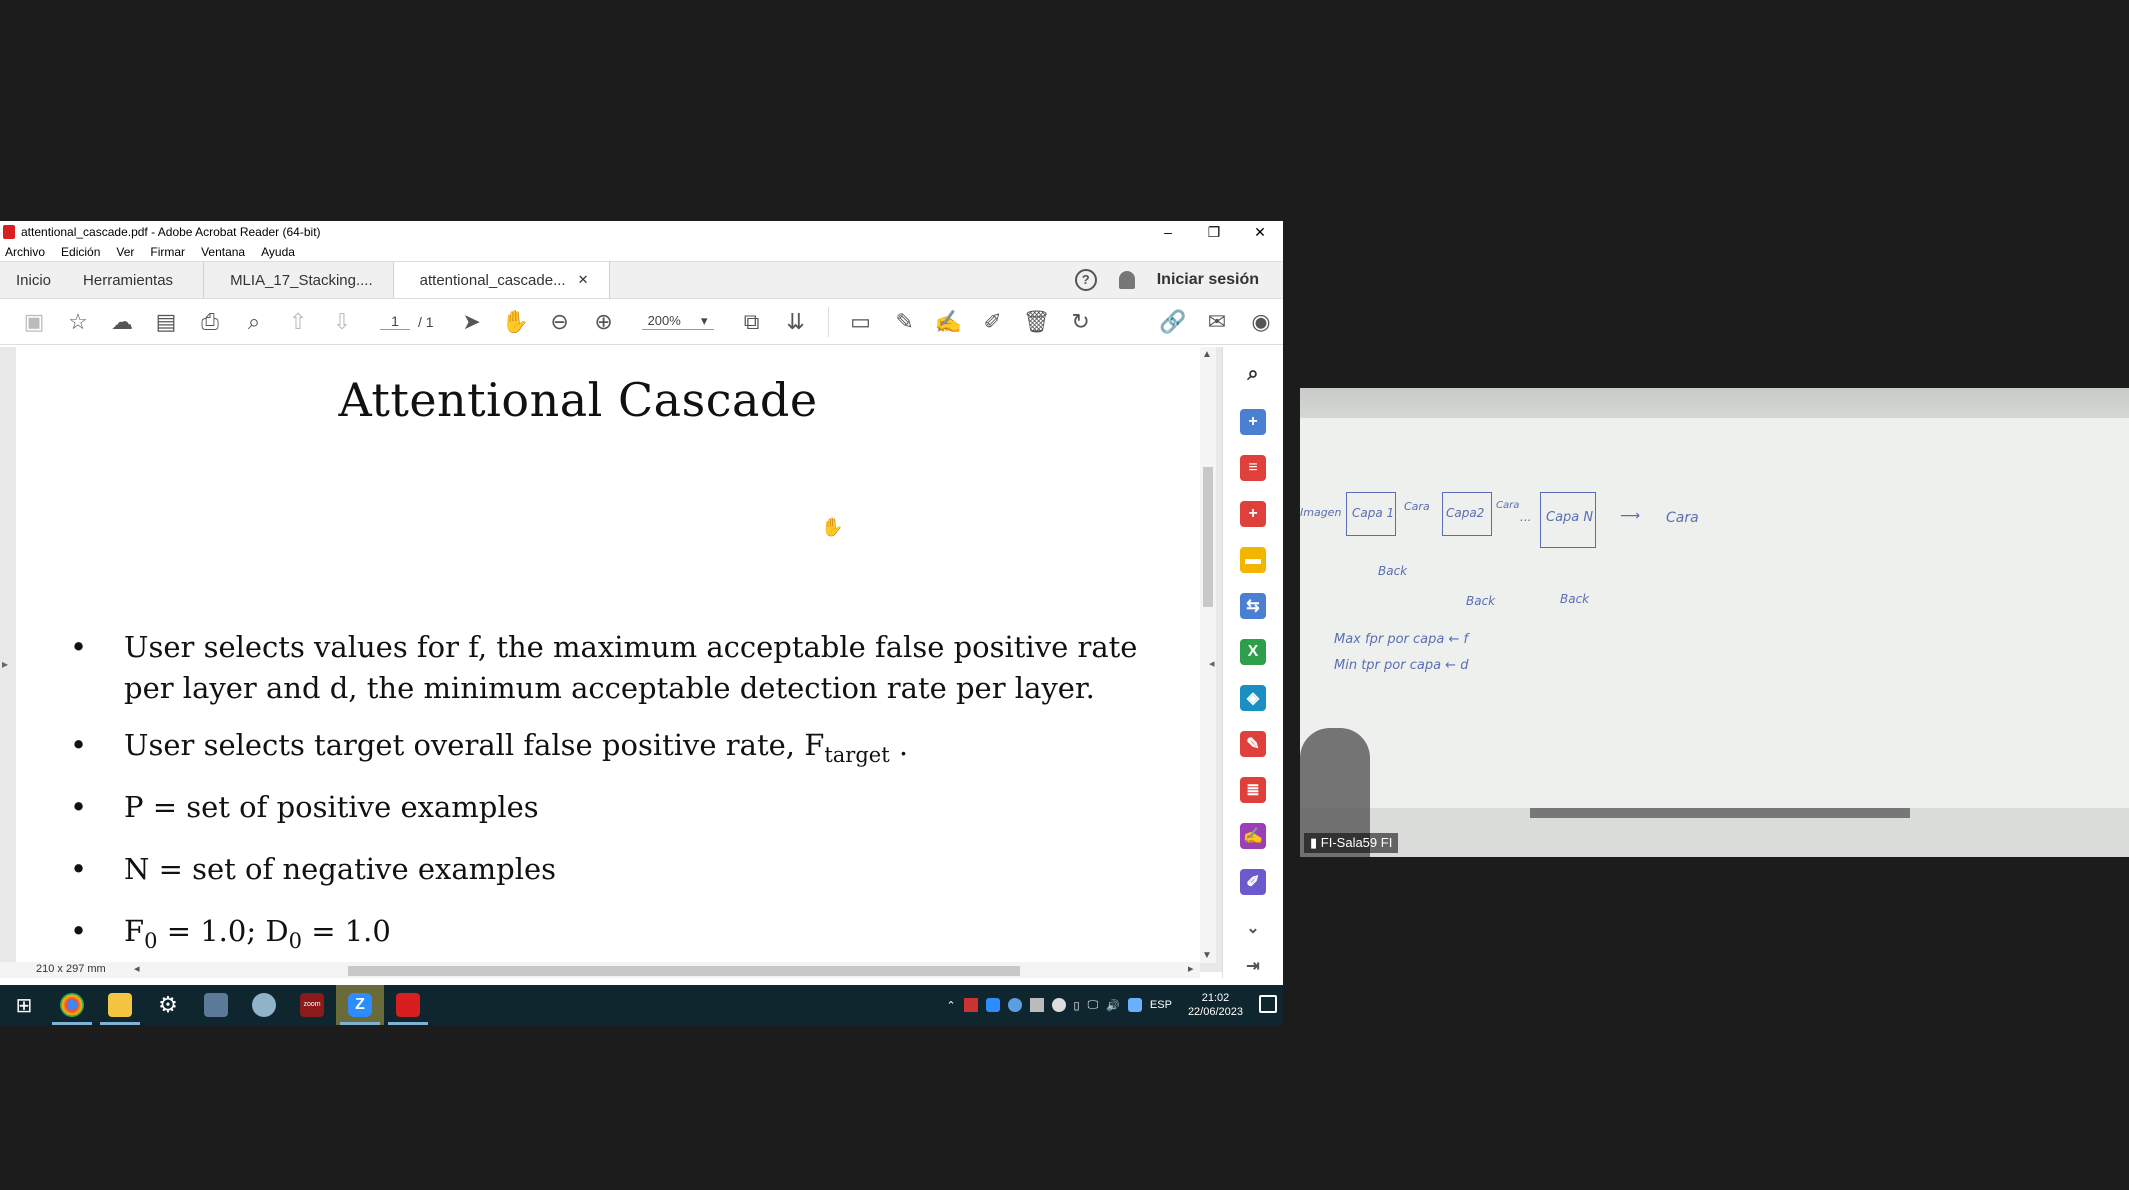 Image resolution: width=2129 pixels, height=1190 pixels. Describe the element at coordinates (1093, 1005) in the screenshot. I see `network-icon: 🖵` at that location.